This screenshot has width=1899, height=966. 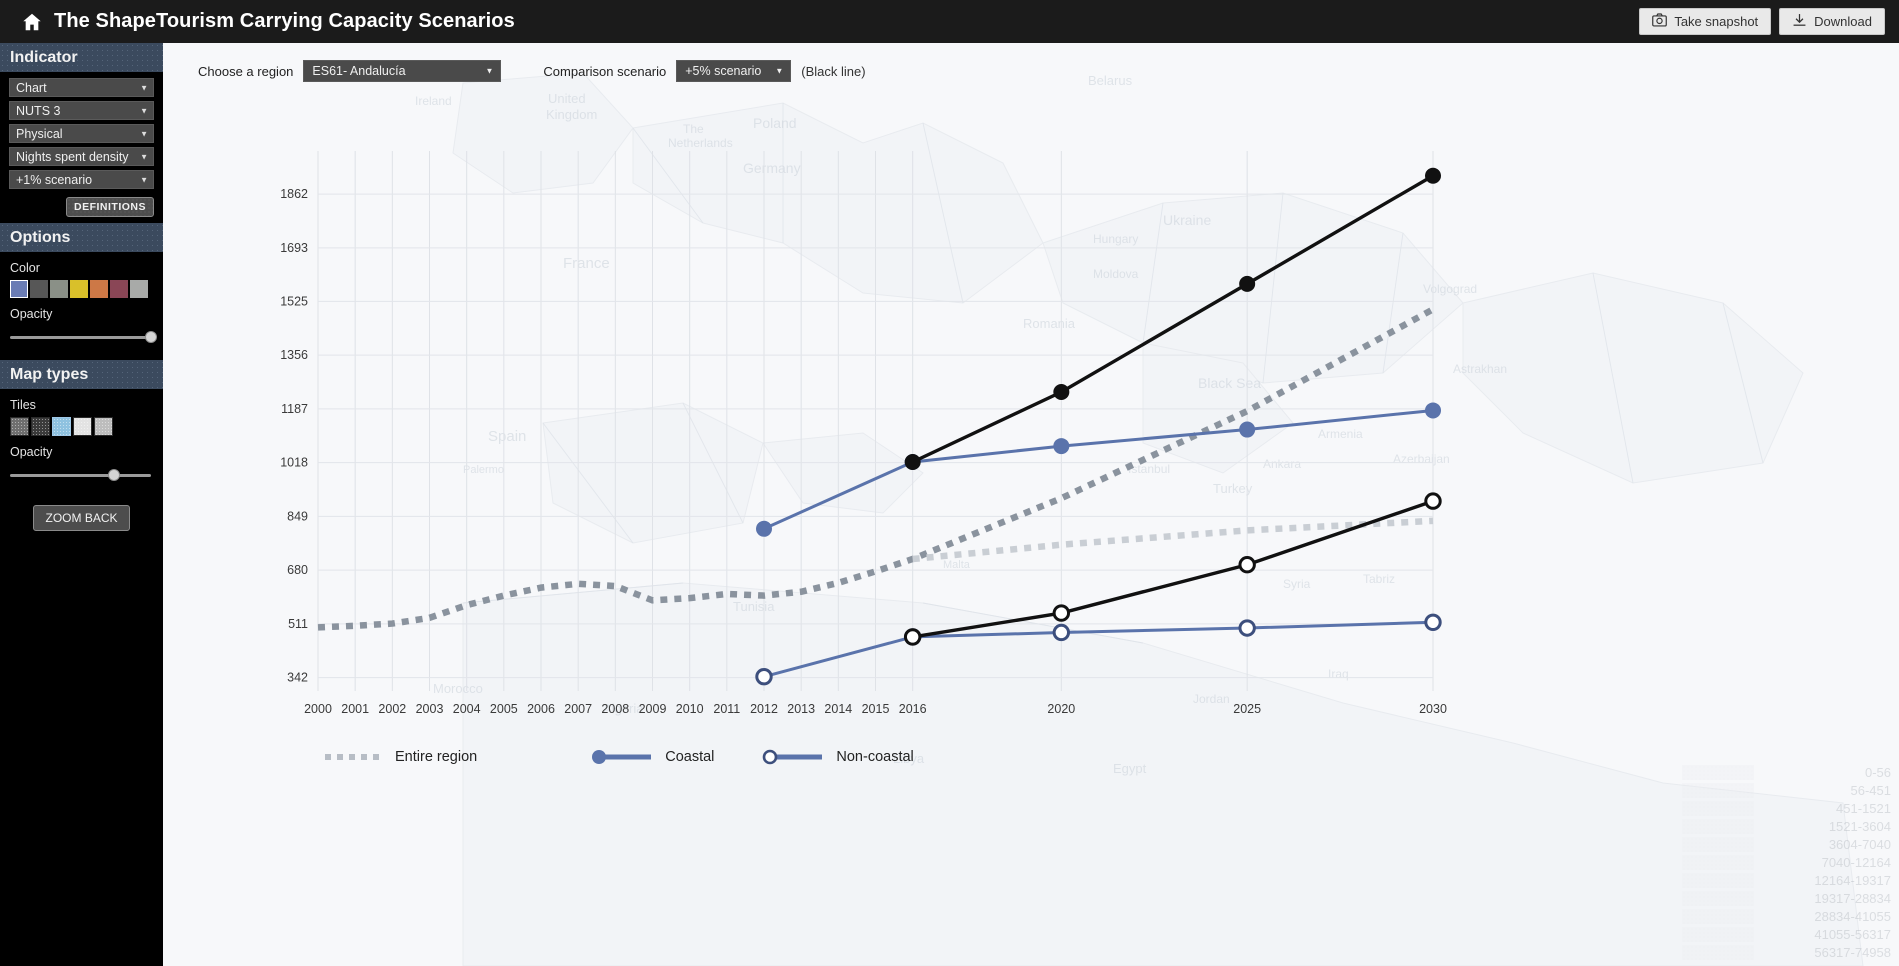 I want to click on region-select: ES61- Andalucía ▼, so click(x=402, y=71).